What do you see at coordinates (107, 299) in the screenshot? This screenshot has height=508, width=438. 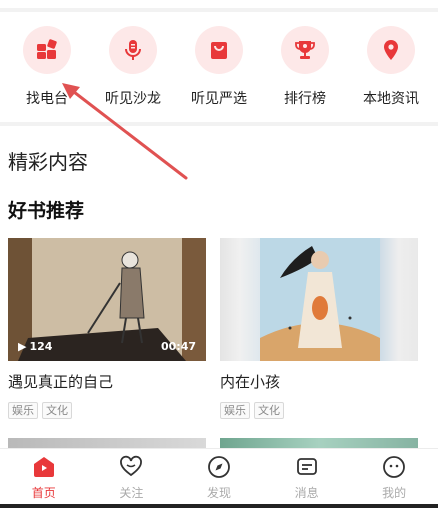 I see `card-thumbnail: ▶ 124 00:47` at bounding box center [107, 299].